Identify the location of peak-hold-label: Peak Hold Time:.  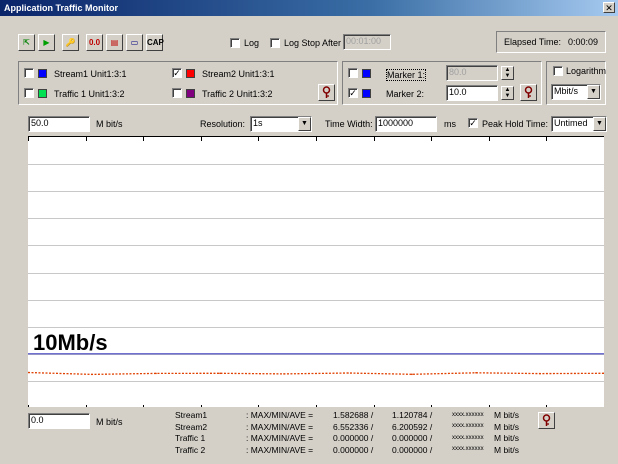
(515, 124).